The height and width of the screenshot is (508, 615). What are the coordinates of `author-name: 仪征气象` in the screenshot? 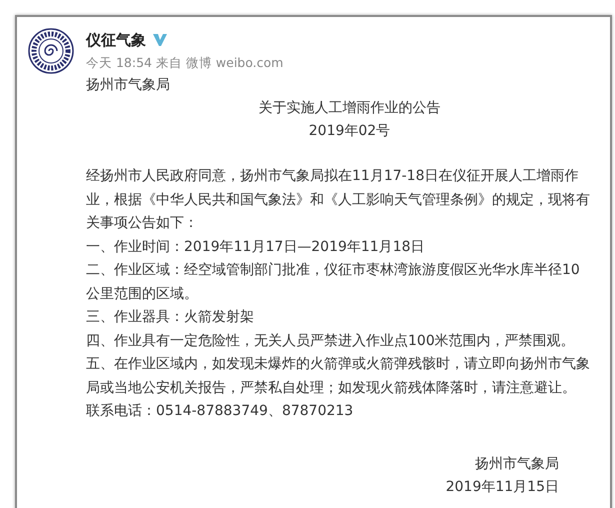 It's located at (116, 40).